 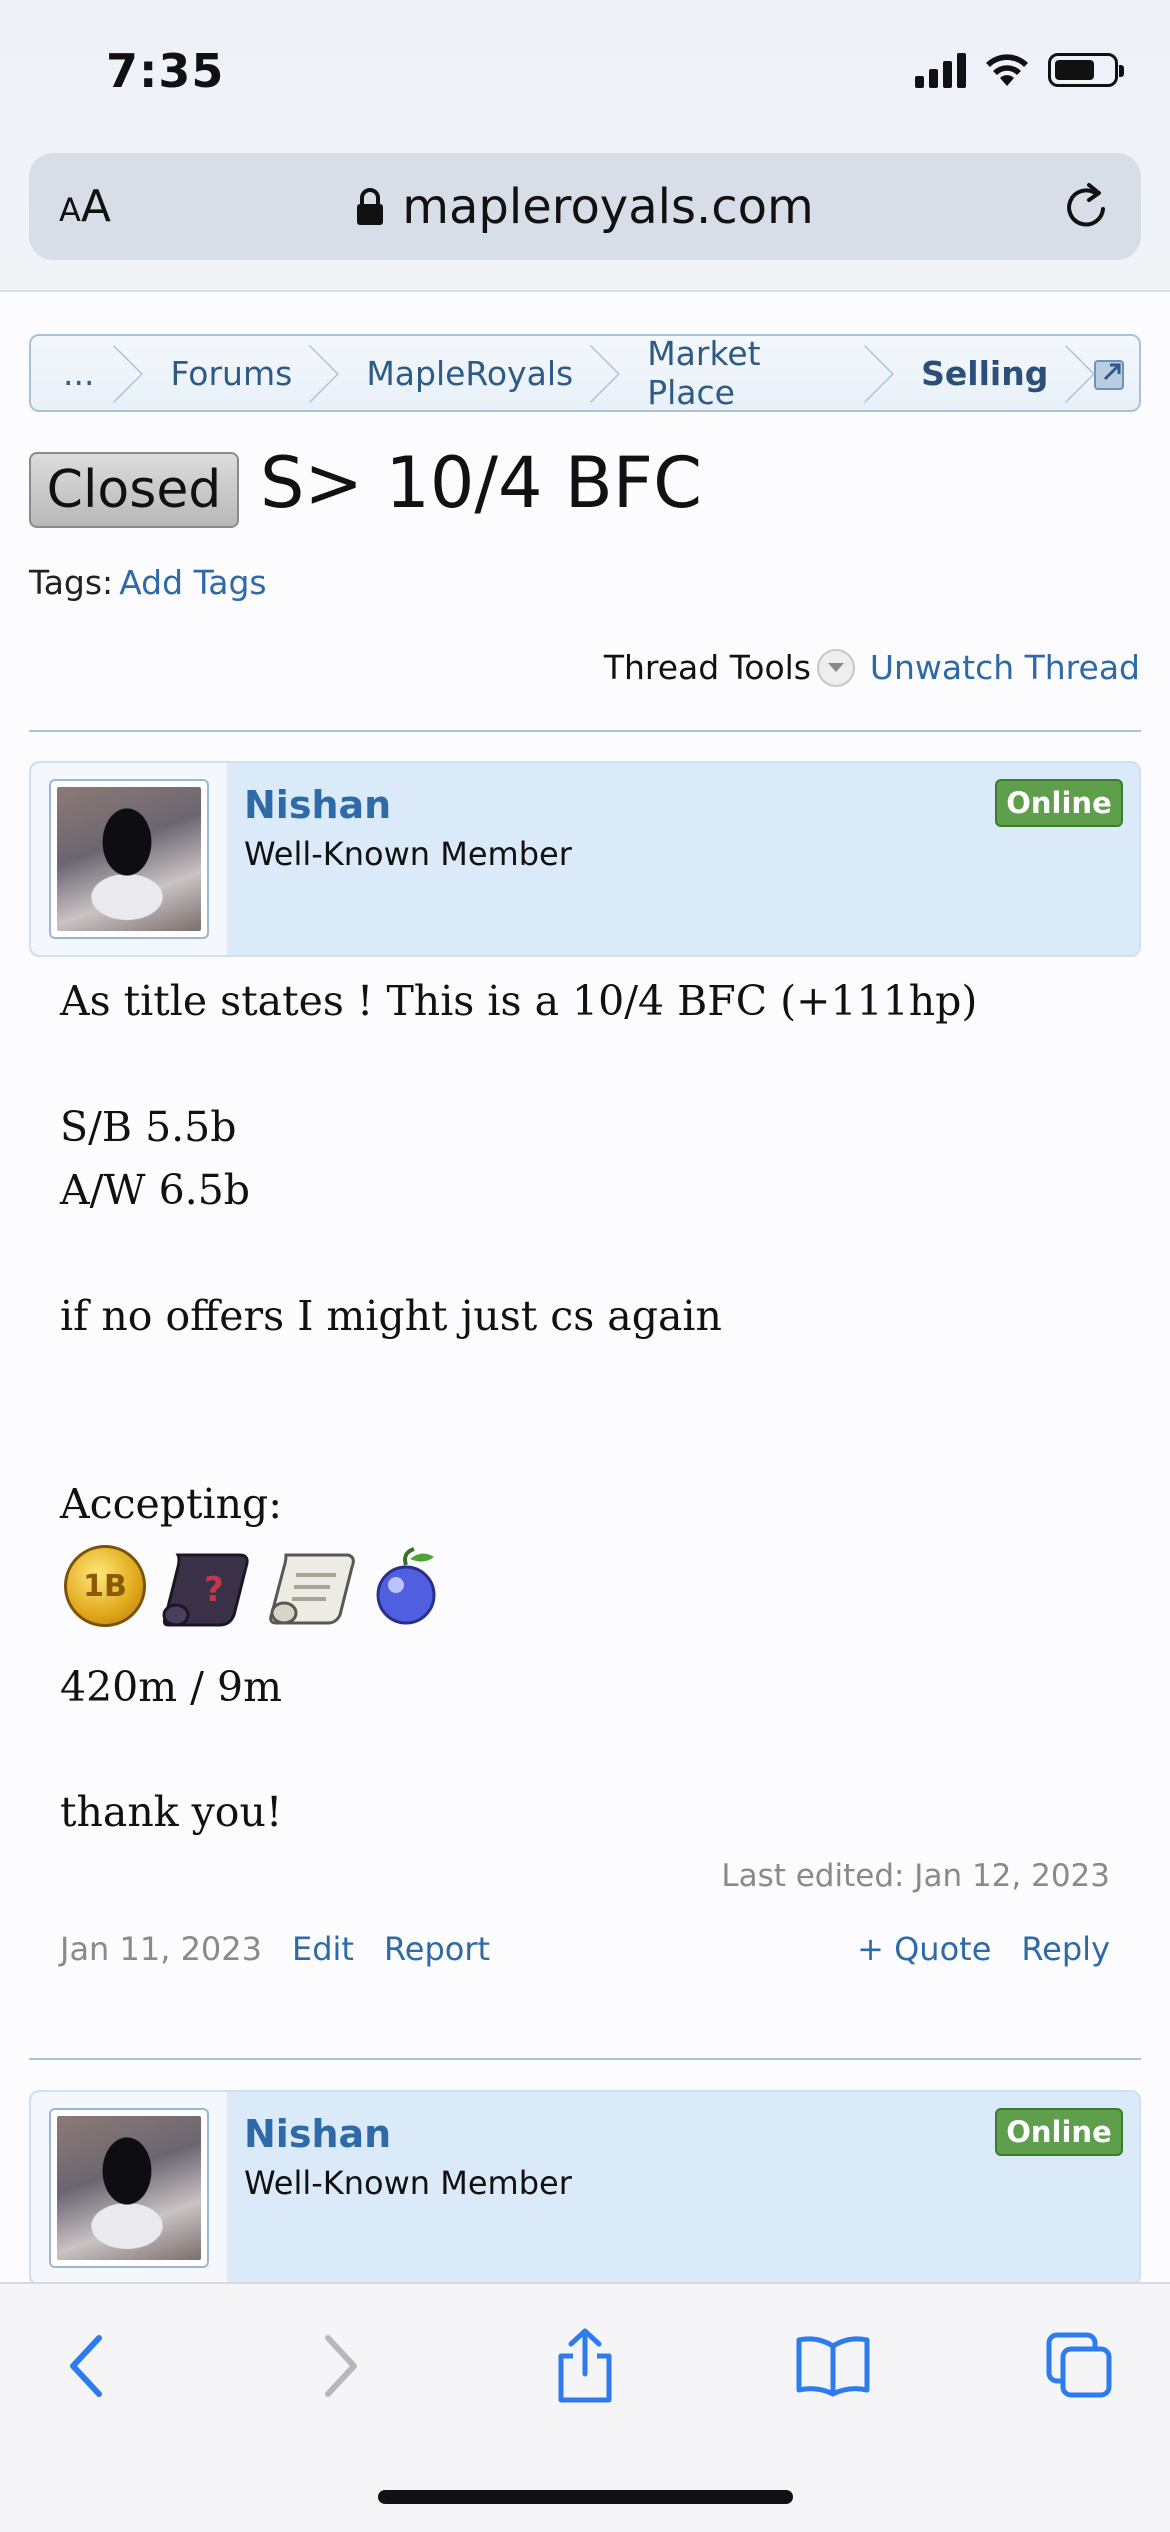 What do you see at coordinates (1087, 207) in the screenshot?
I see `reload-icon` at bounding box center [1087, 207].